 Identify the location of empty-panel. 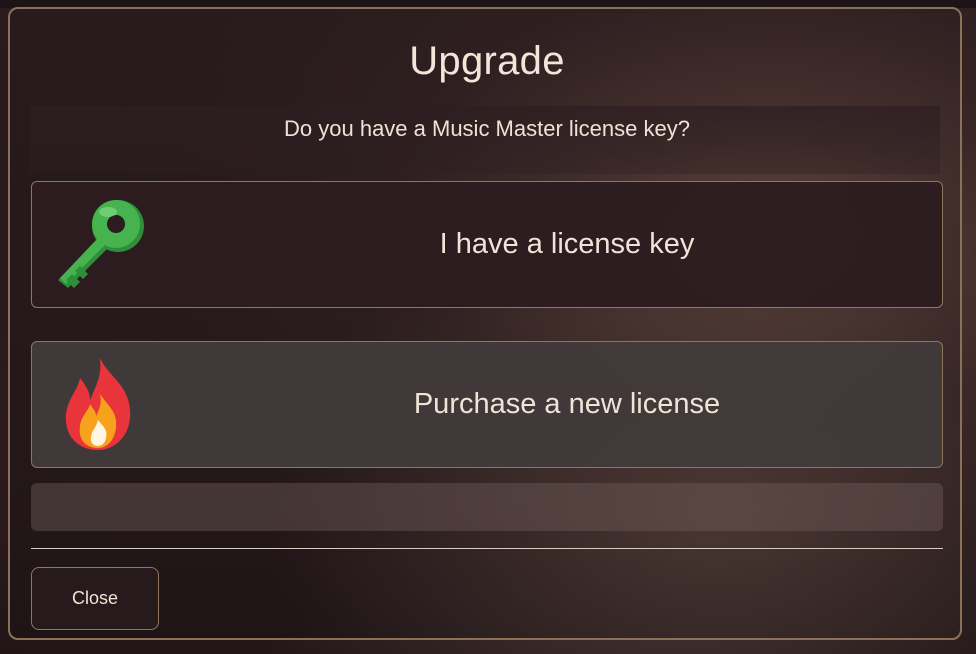
(487, 507).